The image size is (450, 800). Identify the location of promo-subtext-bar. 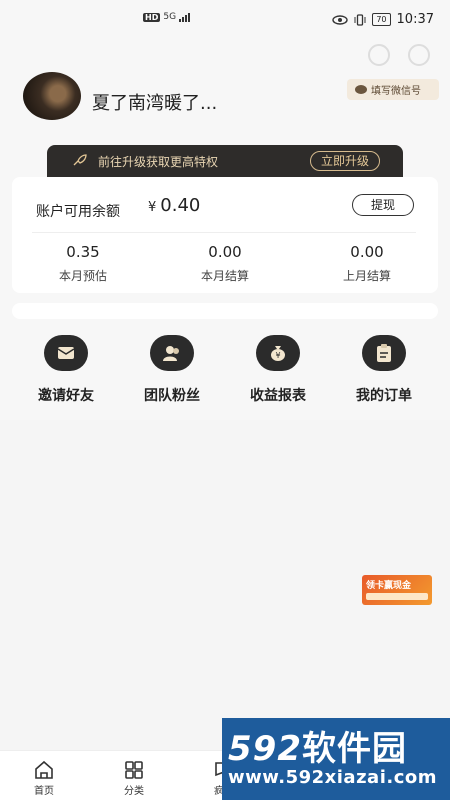
(397, 596).